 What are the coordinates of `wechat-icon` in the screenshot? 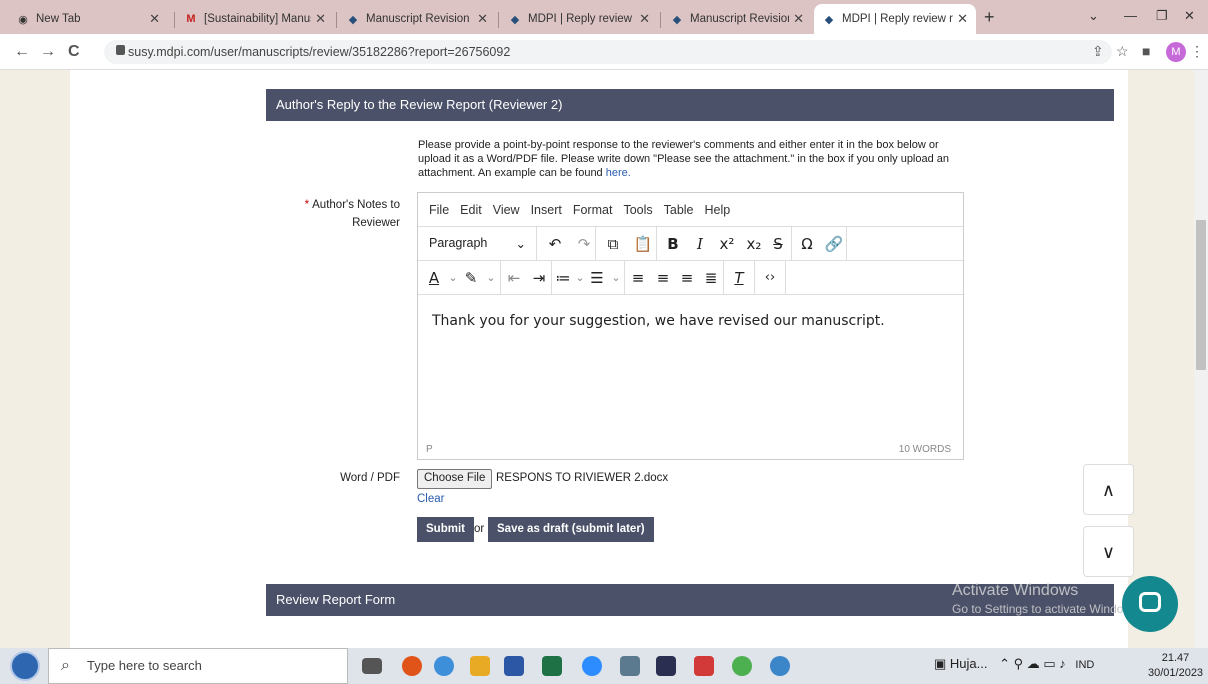 It's located at (742, 666).